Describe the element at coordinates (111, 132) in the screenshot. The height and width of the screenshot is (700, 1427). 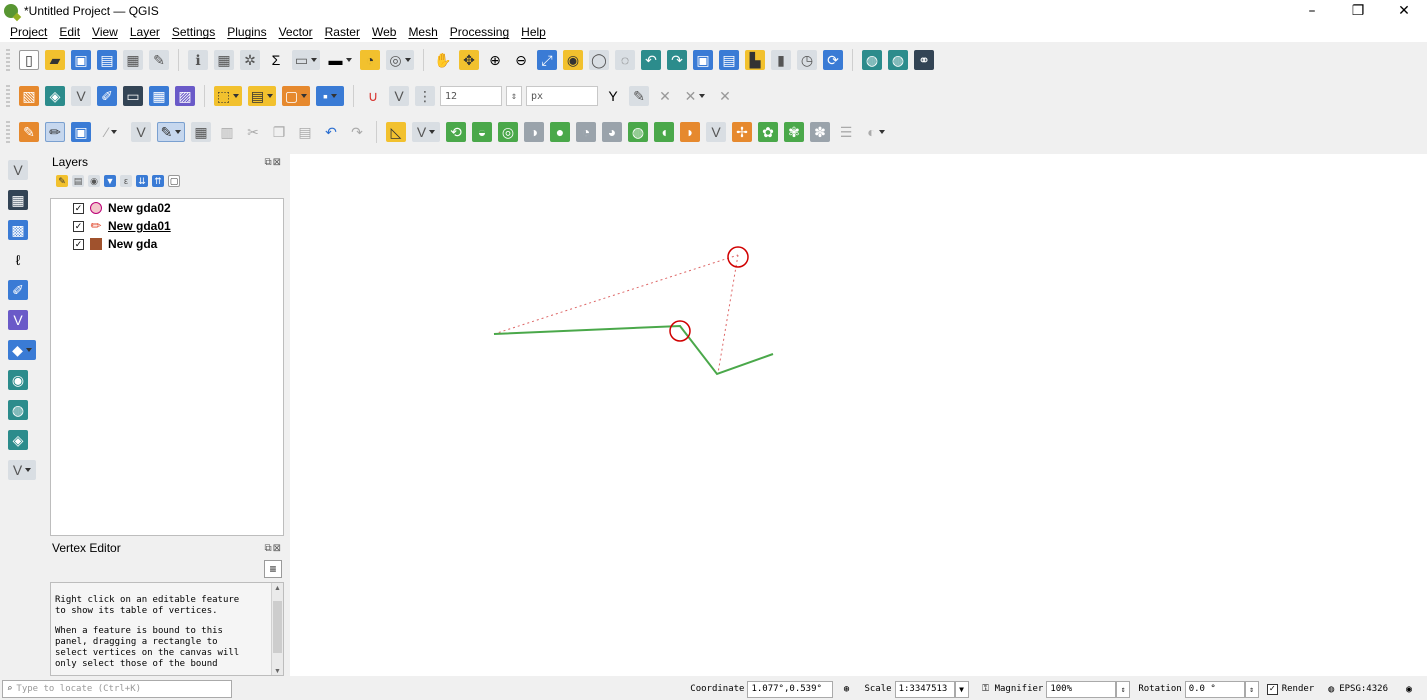
I see `add-line-feature-icon: ⁄` at that location.